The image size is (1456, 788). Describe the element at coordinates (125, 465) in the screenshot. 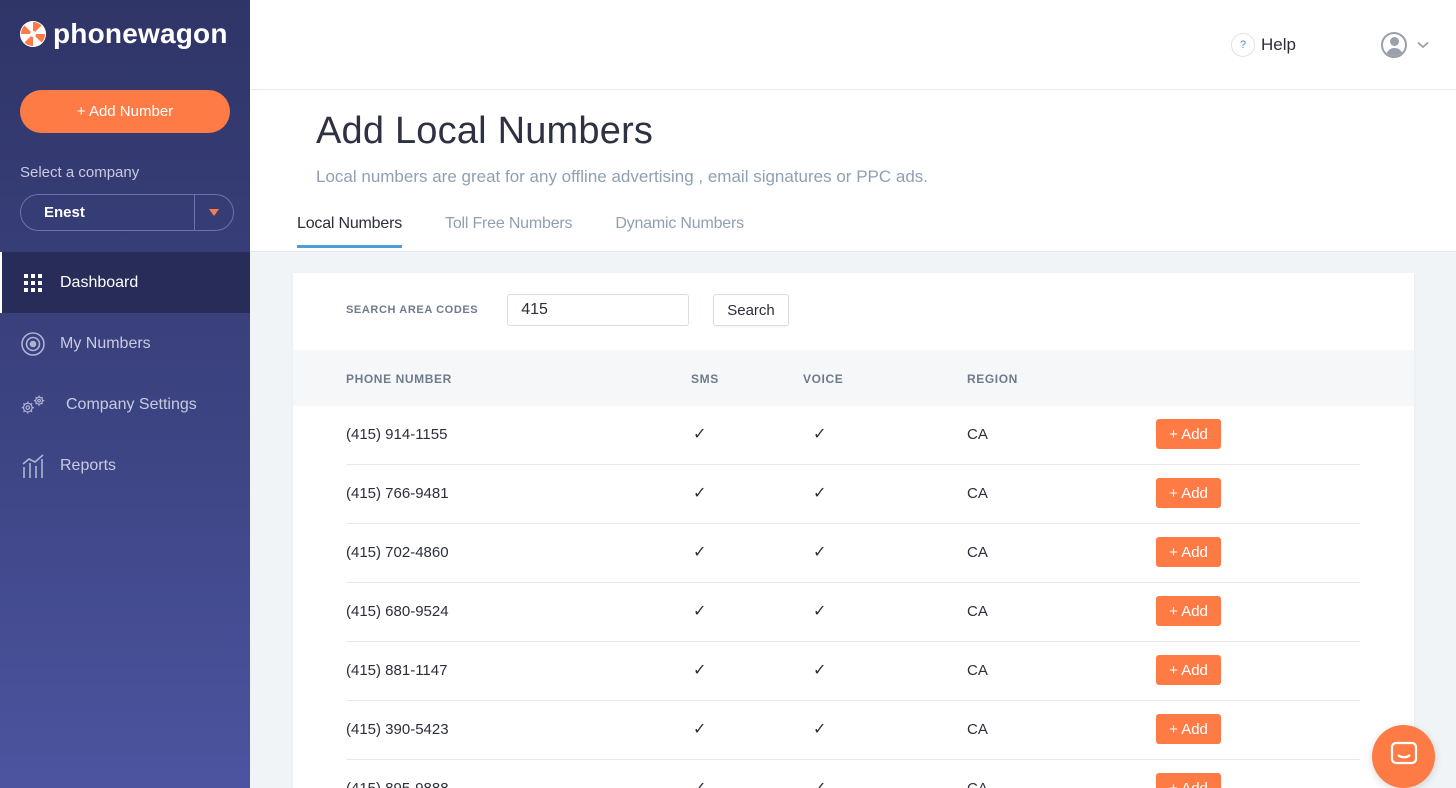

I see `sidebar-item-reports: Reports` at that location.